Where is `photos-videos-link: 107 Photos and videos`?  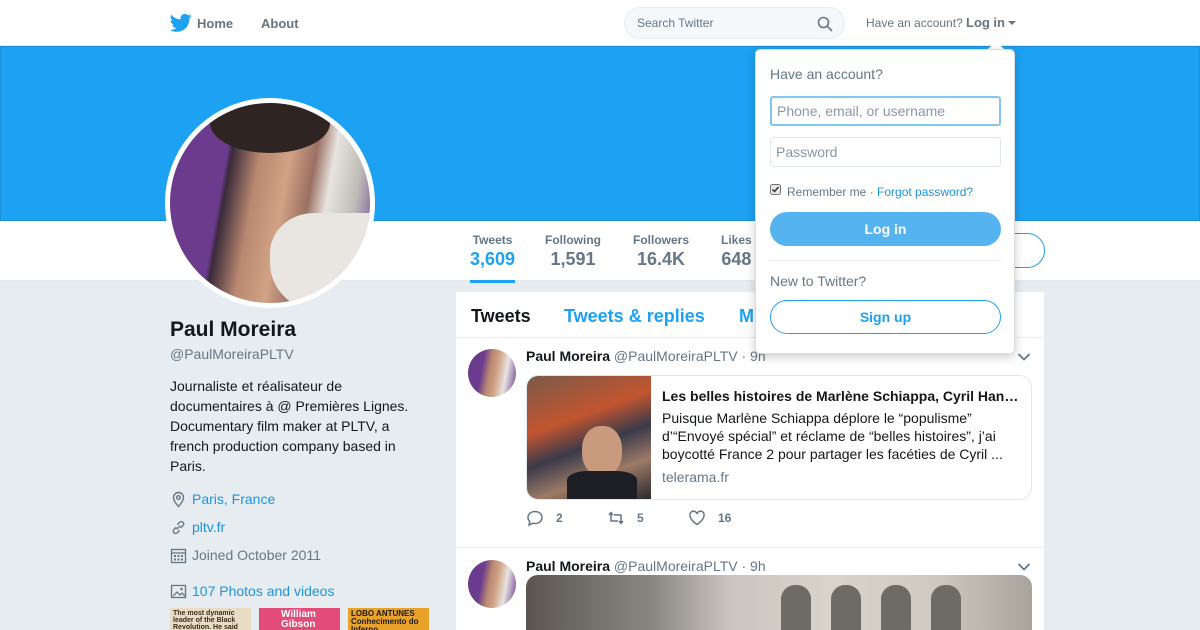
photos-videos-link: 107 Photos and videos is located at coordinates (263, 591).